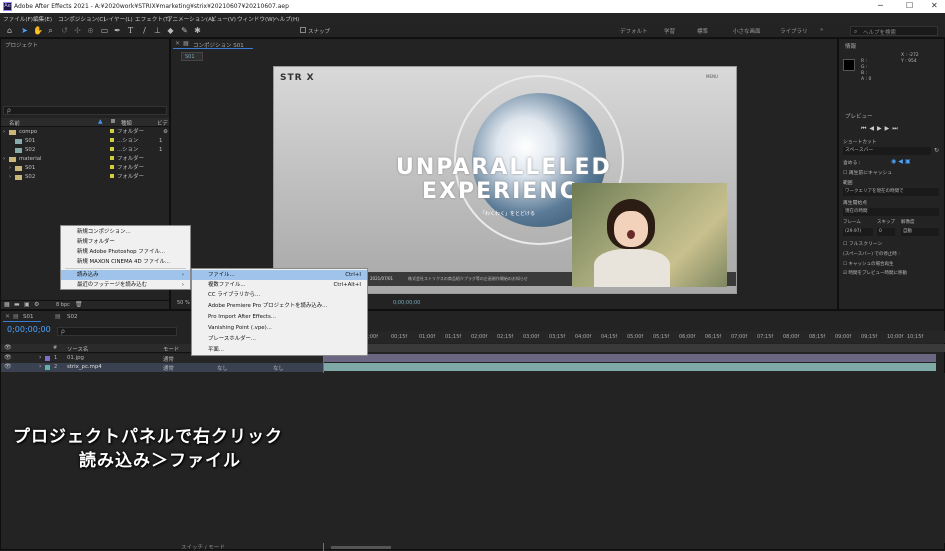 Image resolution: width=945 pixels, height=551 pixels. I want to click on workspace-standard: 標準, so click(702, 31).